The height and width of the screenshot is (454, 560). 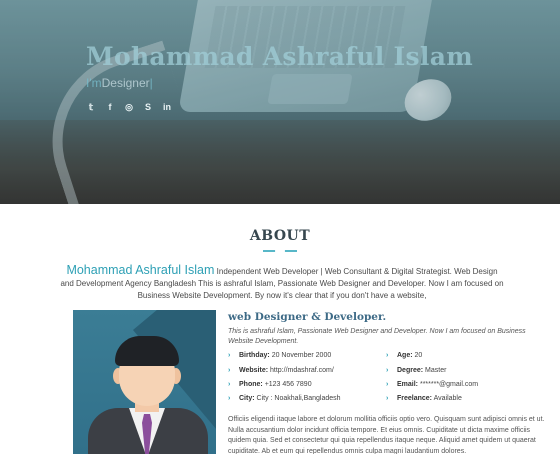 I want to click on fact-age: › Age: 20, so click(x=404, y=356).